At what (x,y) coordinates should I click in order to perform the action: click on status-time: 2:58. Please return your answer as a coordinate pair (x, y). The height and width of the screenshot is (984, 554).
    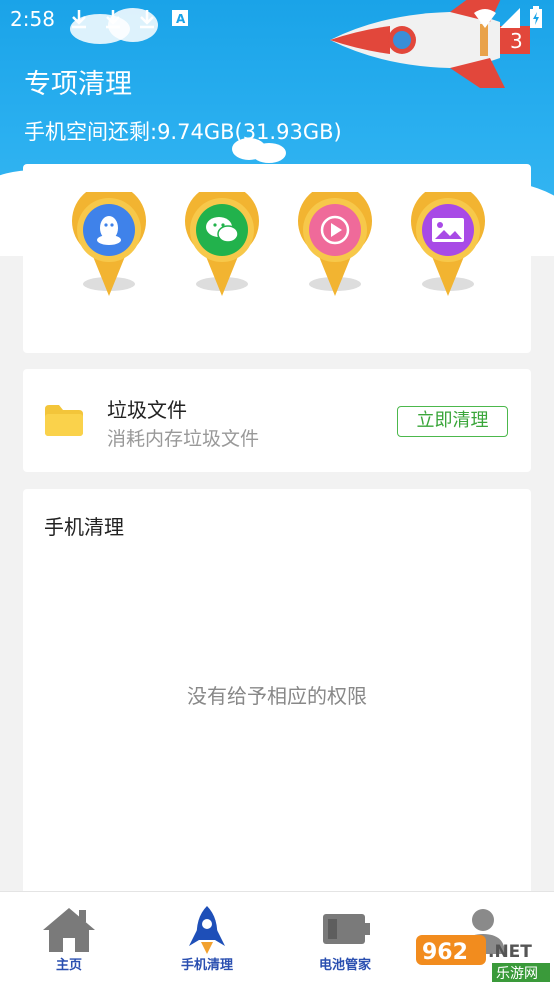
    Looking at the image, I should click on (32, 19).